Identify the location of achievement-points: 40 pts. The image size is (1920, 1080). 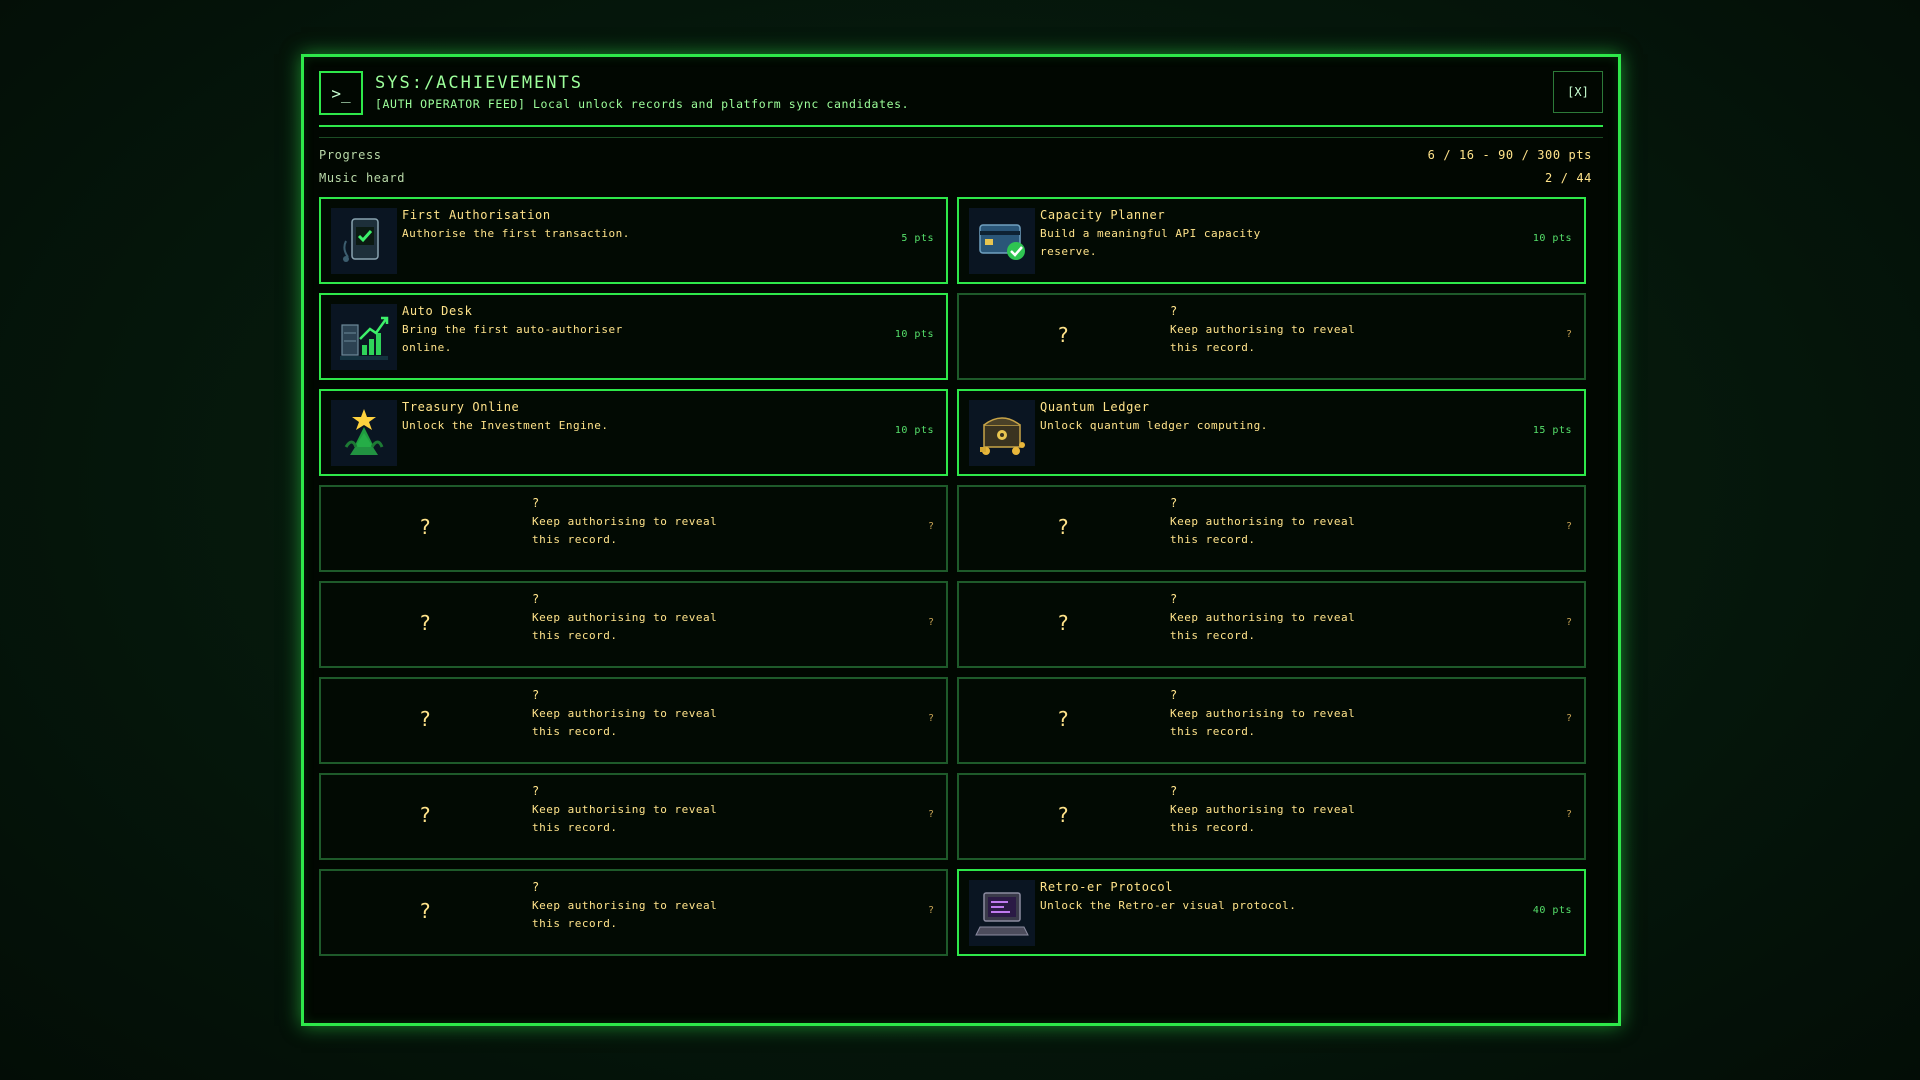
(1552, 910).